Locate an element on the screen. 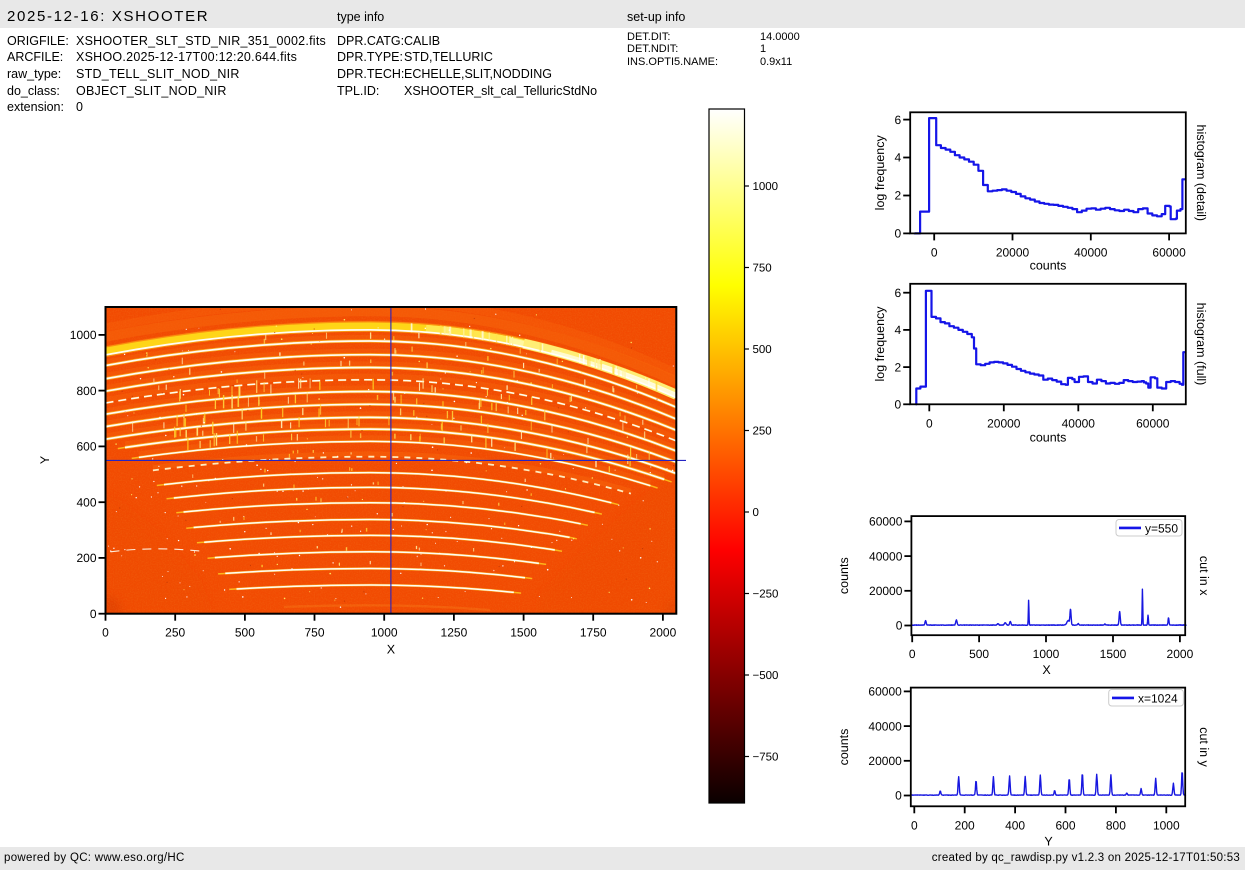 The height and width of the screenshot is (870, 1245). svg-text: x=1024 is located at coordinates (1158, 698).